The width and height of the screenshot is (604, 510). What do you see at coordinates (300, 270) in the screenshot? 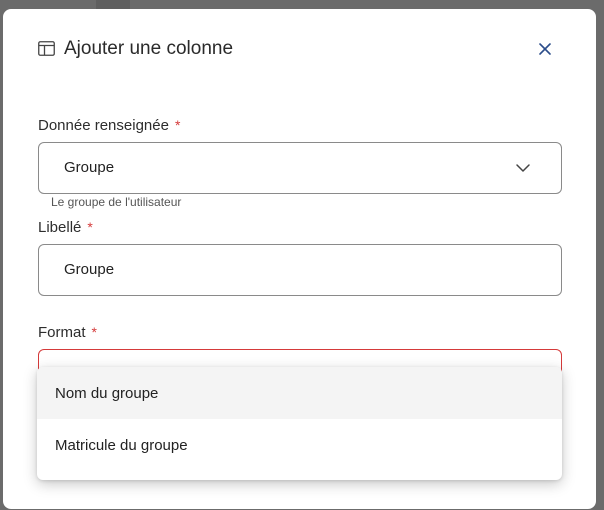
I see `label-input: Groupe` at bounding box center [300, 270].